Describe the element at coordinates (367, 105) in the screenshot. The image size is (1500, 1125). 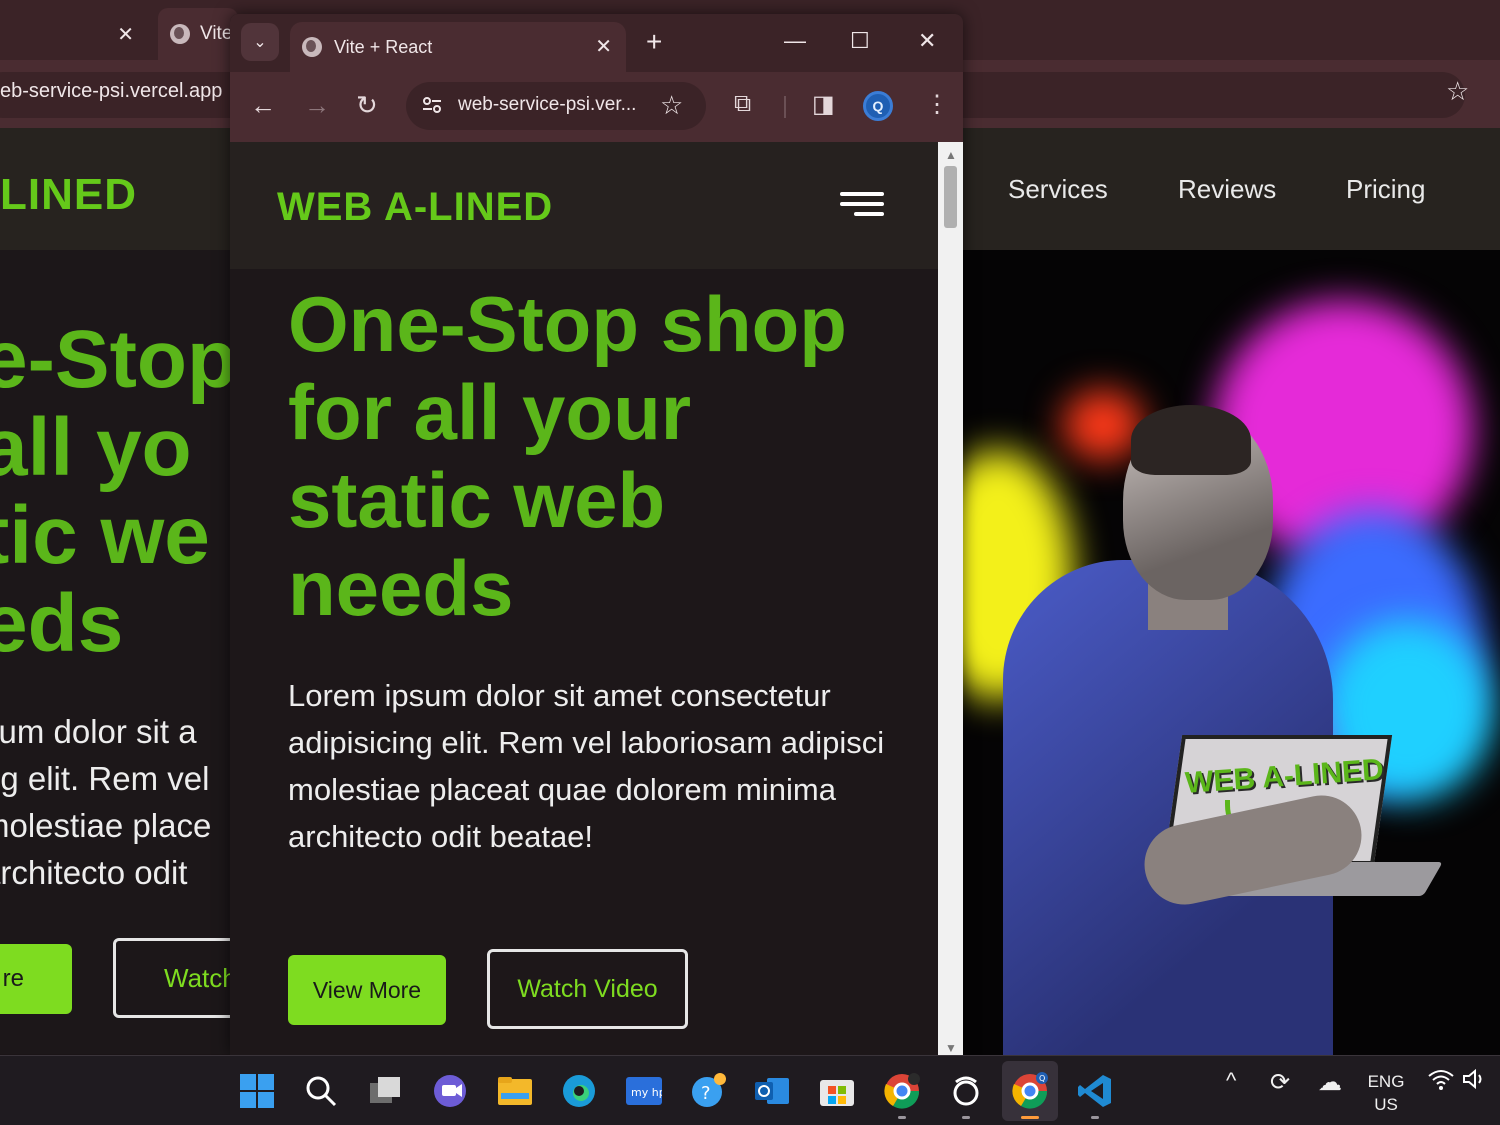
I see `reload-icon: ↻` at that location.